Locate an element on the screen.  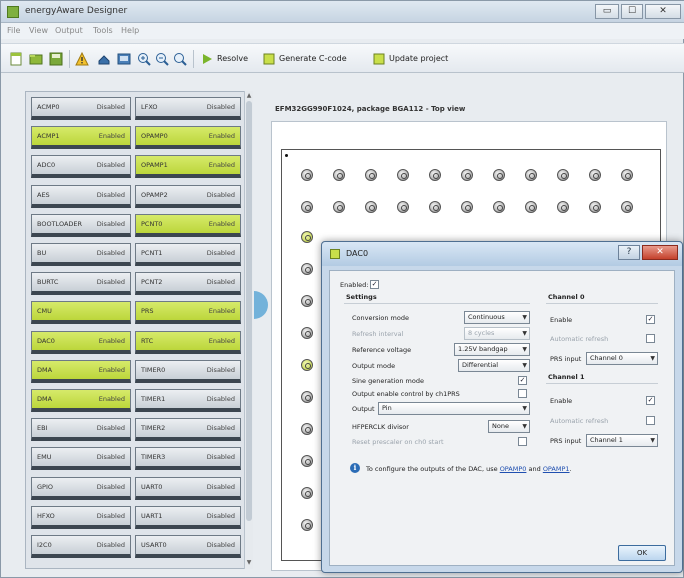
peripheral-item: EMU Disabled is located at coordinates (81, 459).